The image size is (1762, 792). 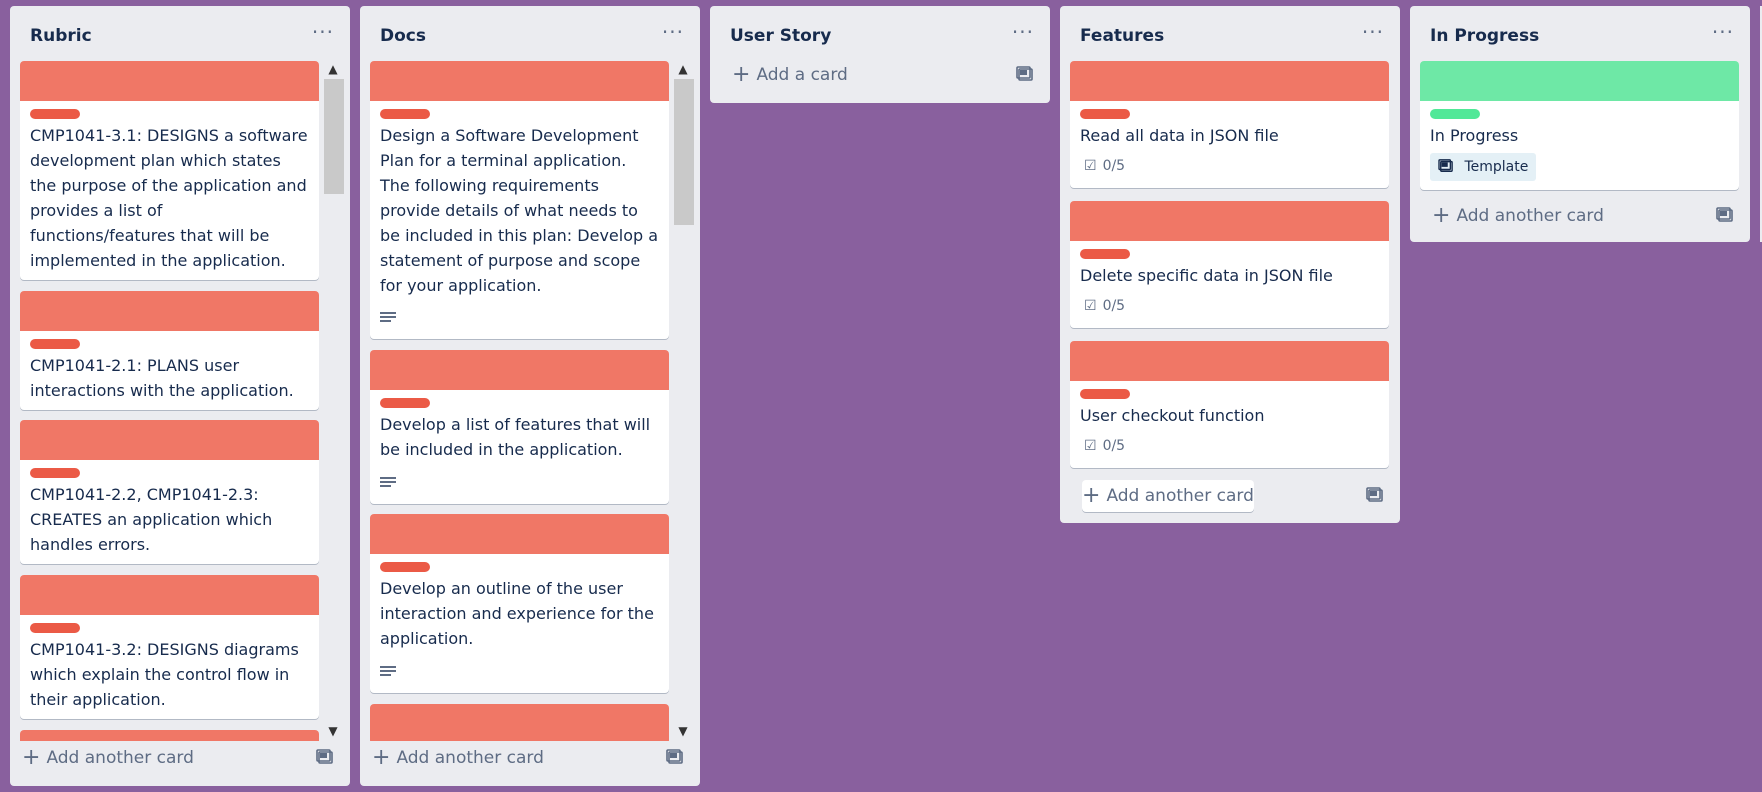 I want to click on card-title: Read all data in JSON file, so click(x=1179, y=135).